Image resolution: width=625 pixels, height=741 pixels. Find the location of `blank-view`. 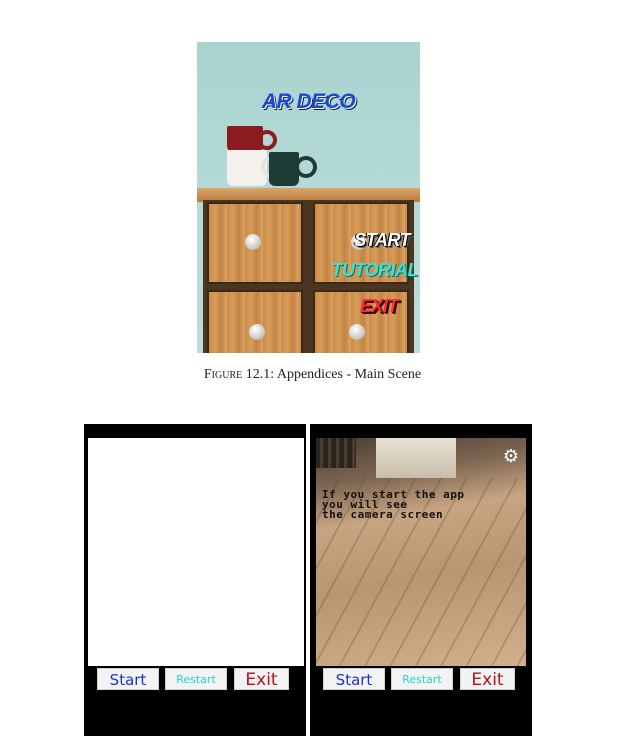

blank-view is located at coordinates (196, 552).